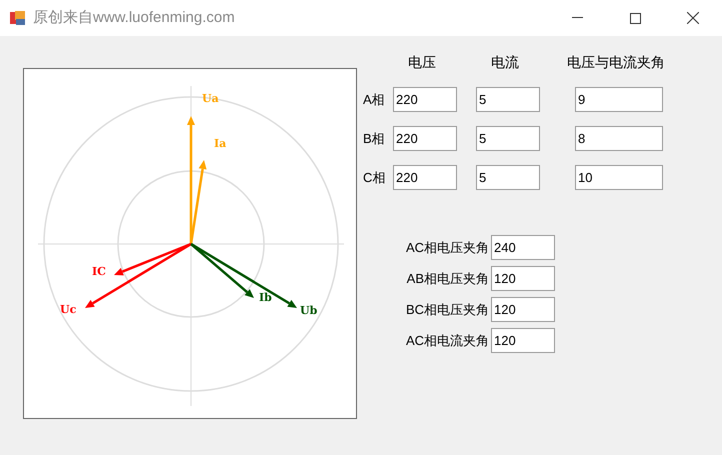  Describe the element at coordinates (619, 99) in the screenshot. I see `value-field: 9` at that location.